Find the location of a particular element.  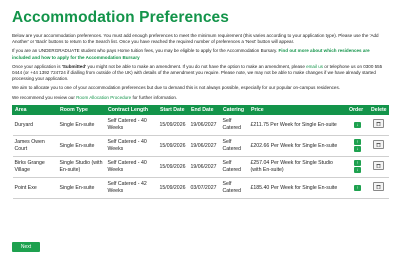

recommend-text-b: for further information. is located at coordinates (154, 97).